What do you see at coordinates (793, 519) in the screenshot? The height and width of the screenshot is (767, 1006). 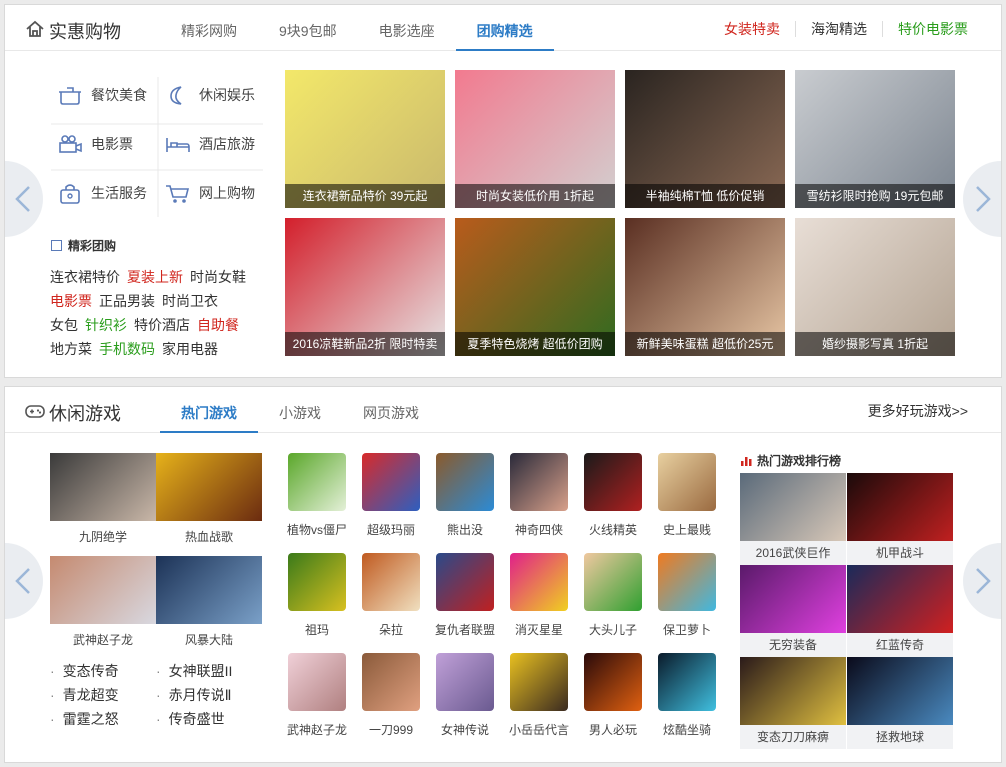 I see `rank-game: 2016武侠巨作` at bounding box center [793, 519].